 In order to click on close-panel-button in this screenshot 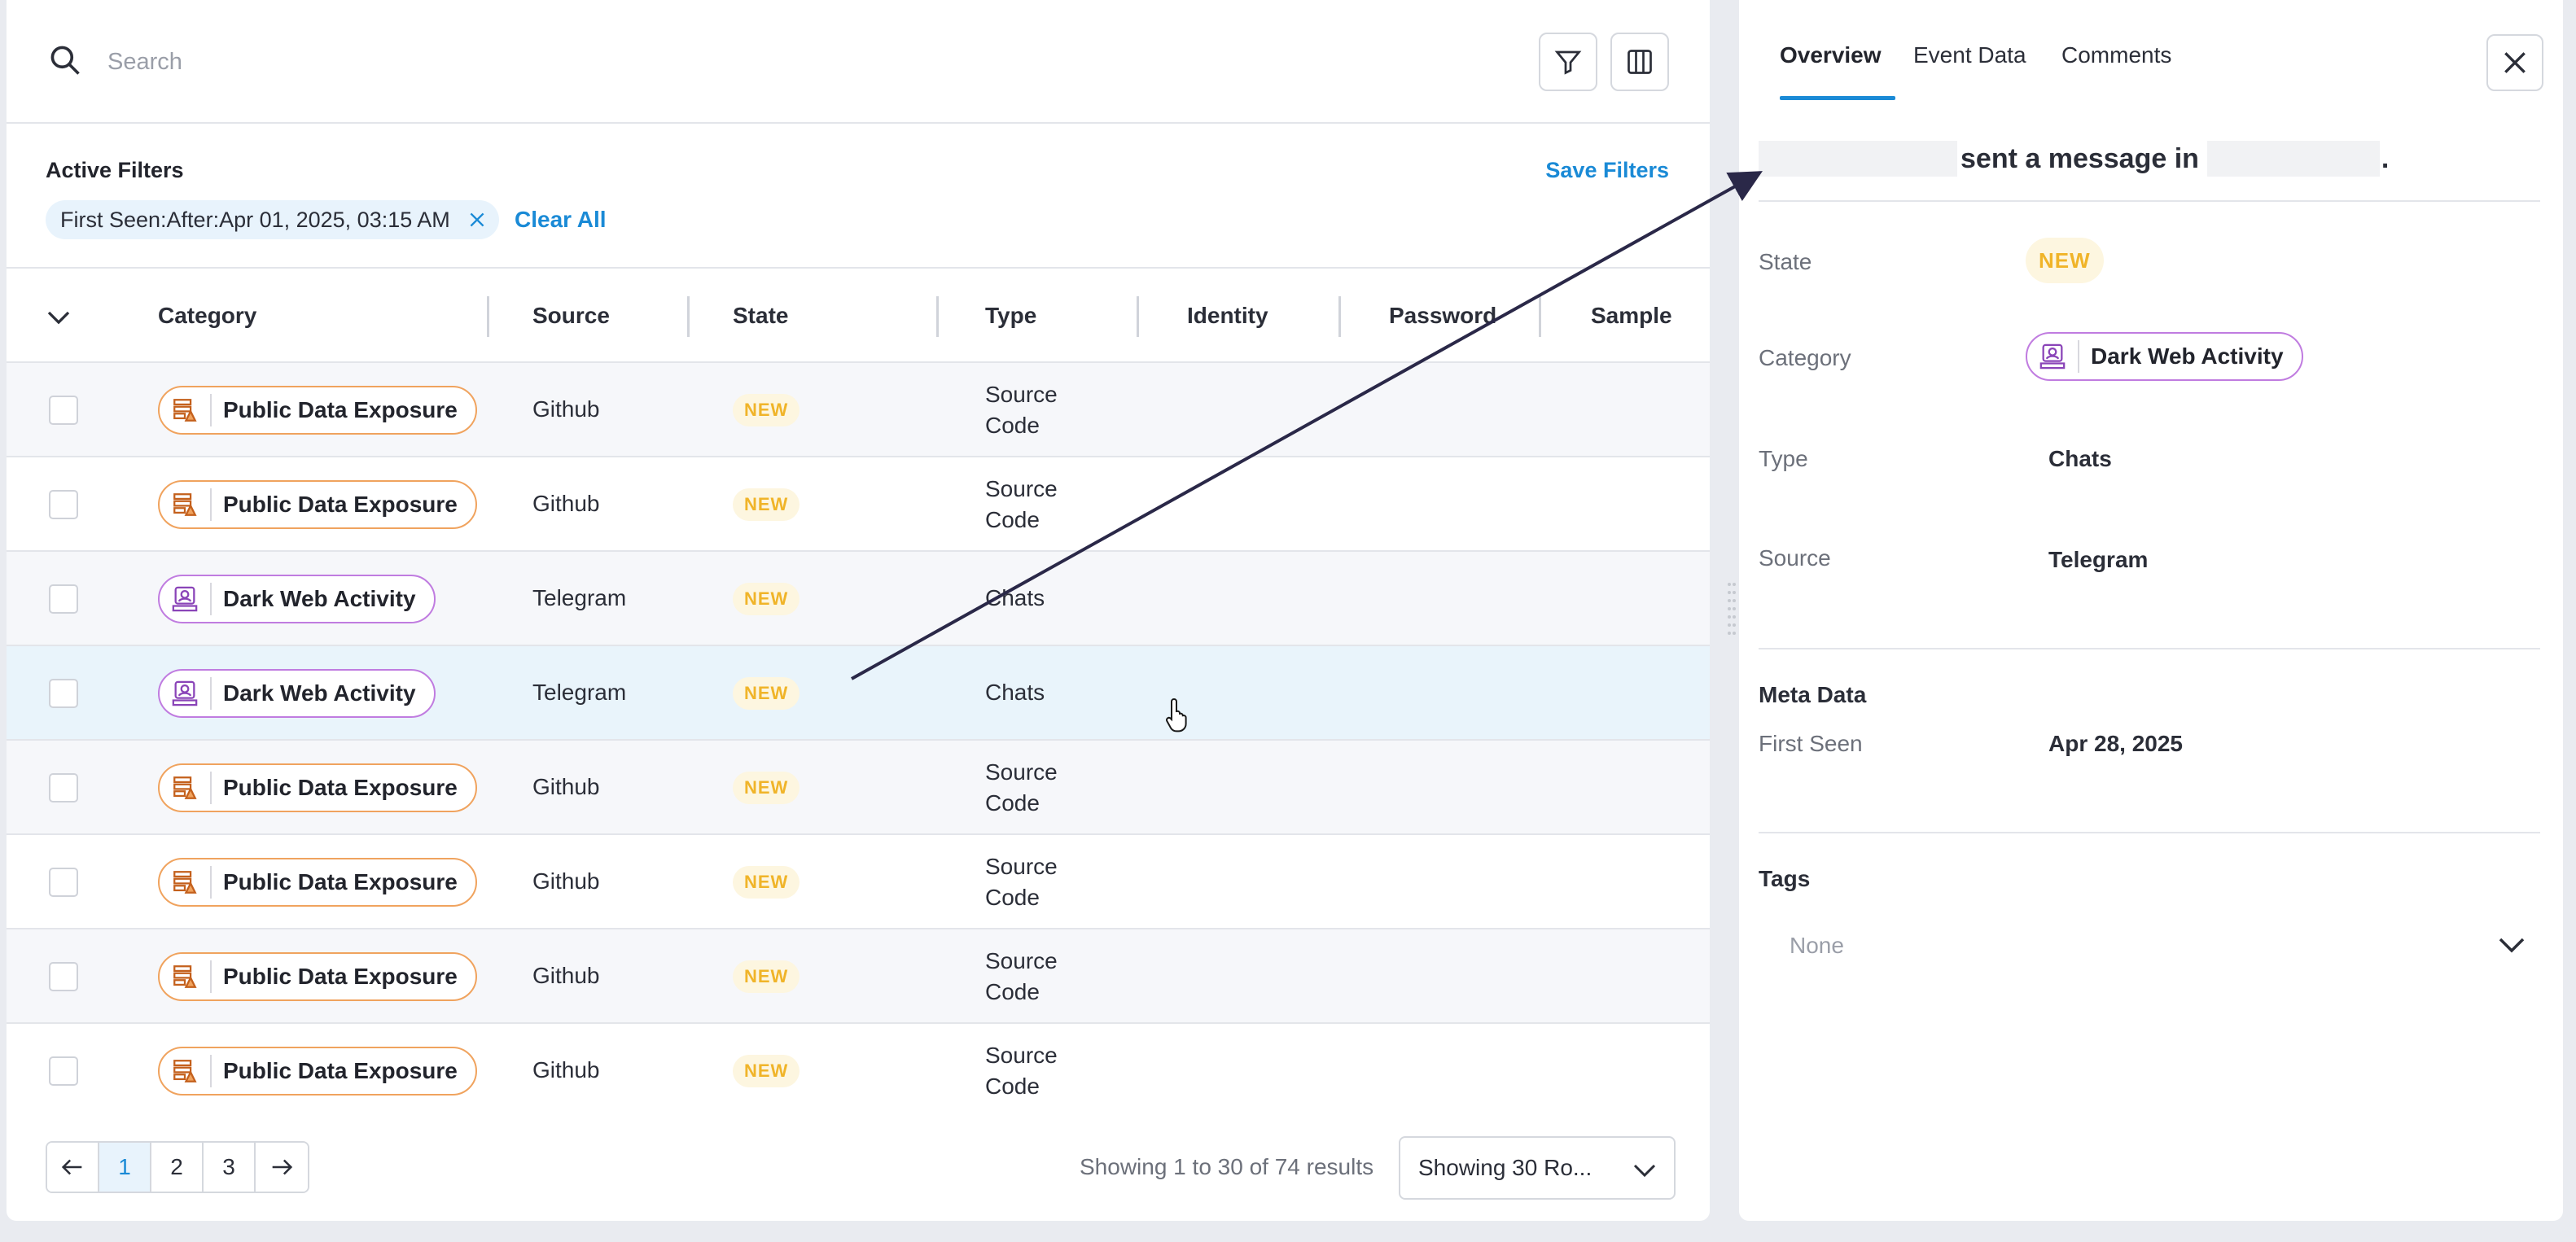, I will do `click(2514, 62)`.